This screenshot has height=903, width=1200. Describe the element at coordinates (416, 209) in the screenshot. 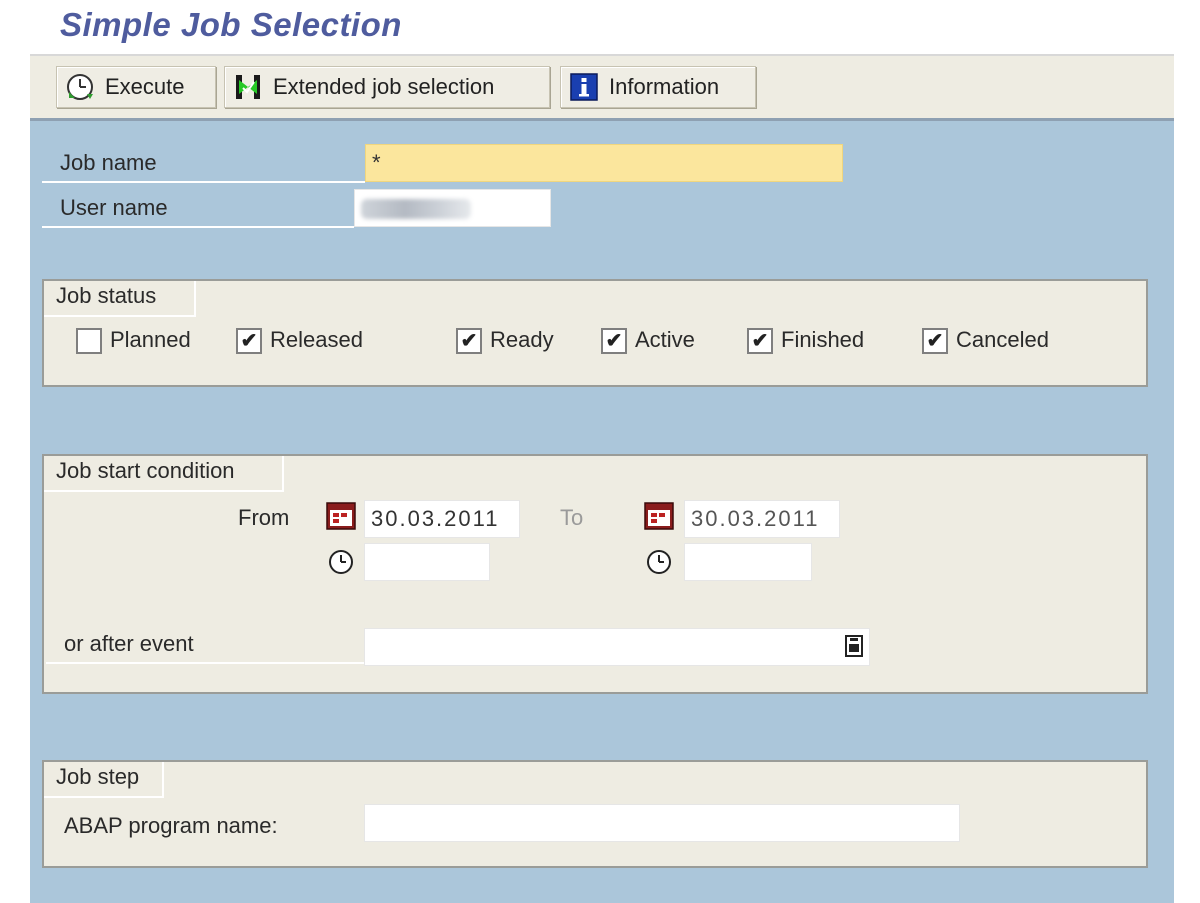

I see `redacted-user-value` at that location.